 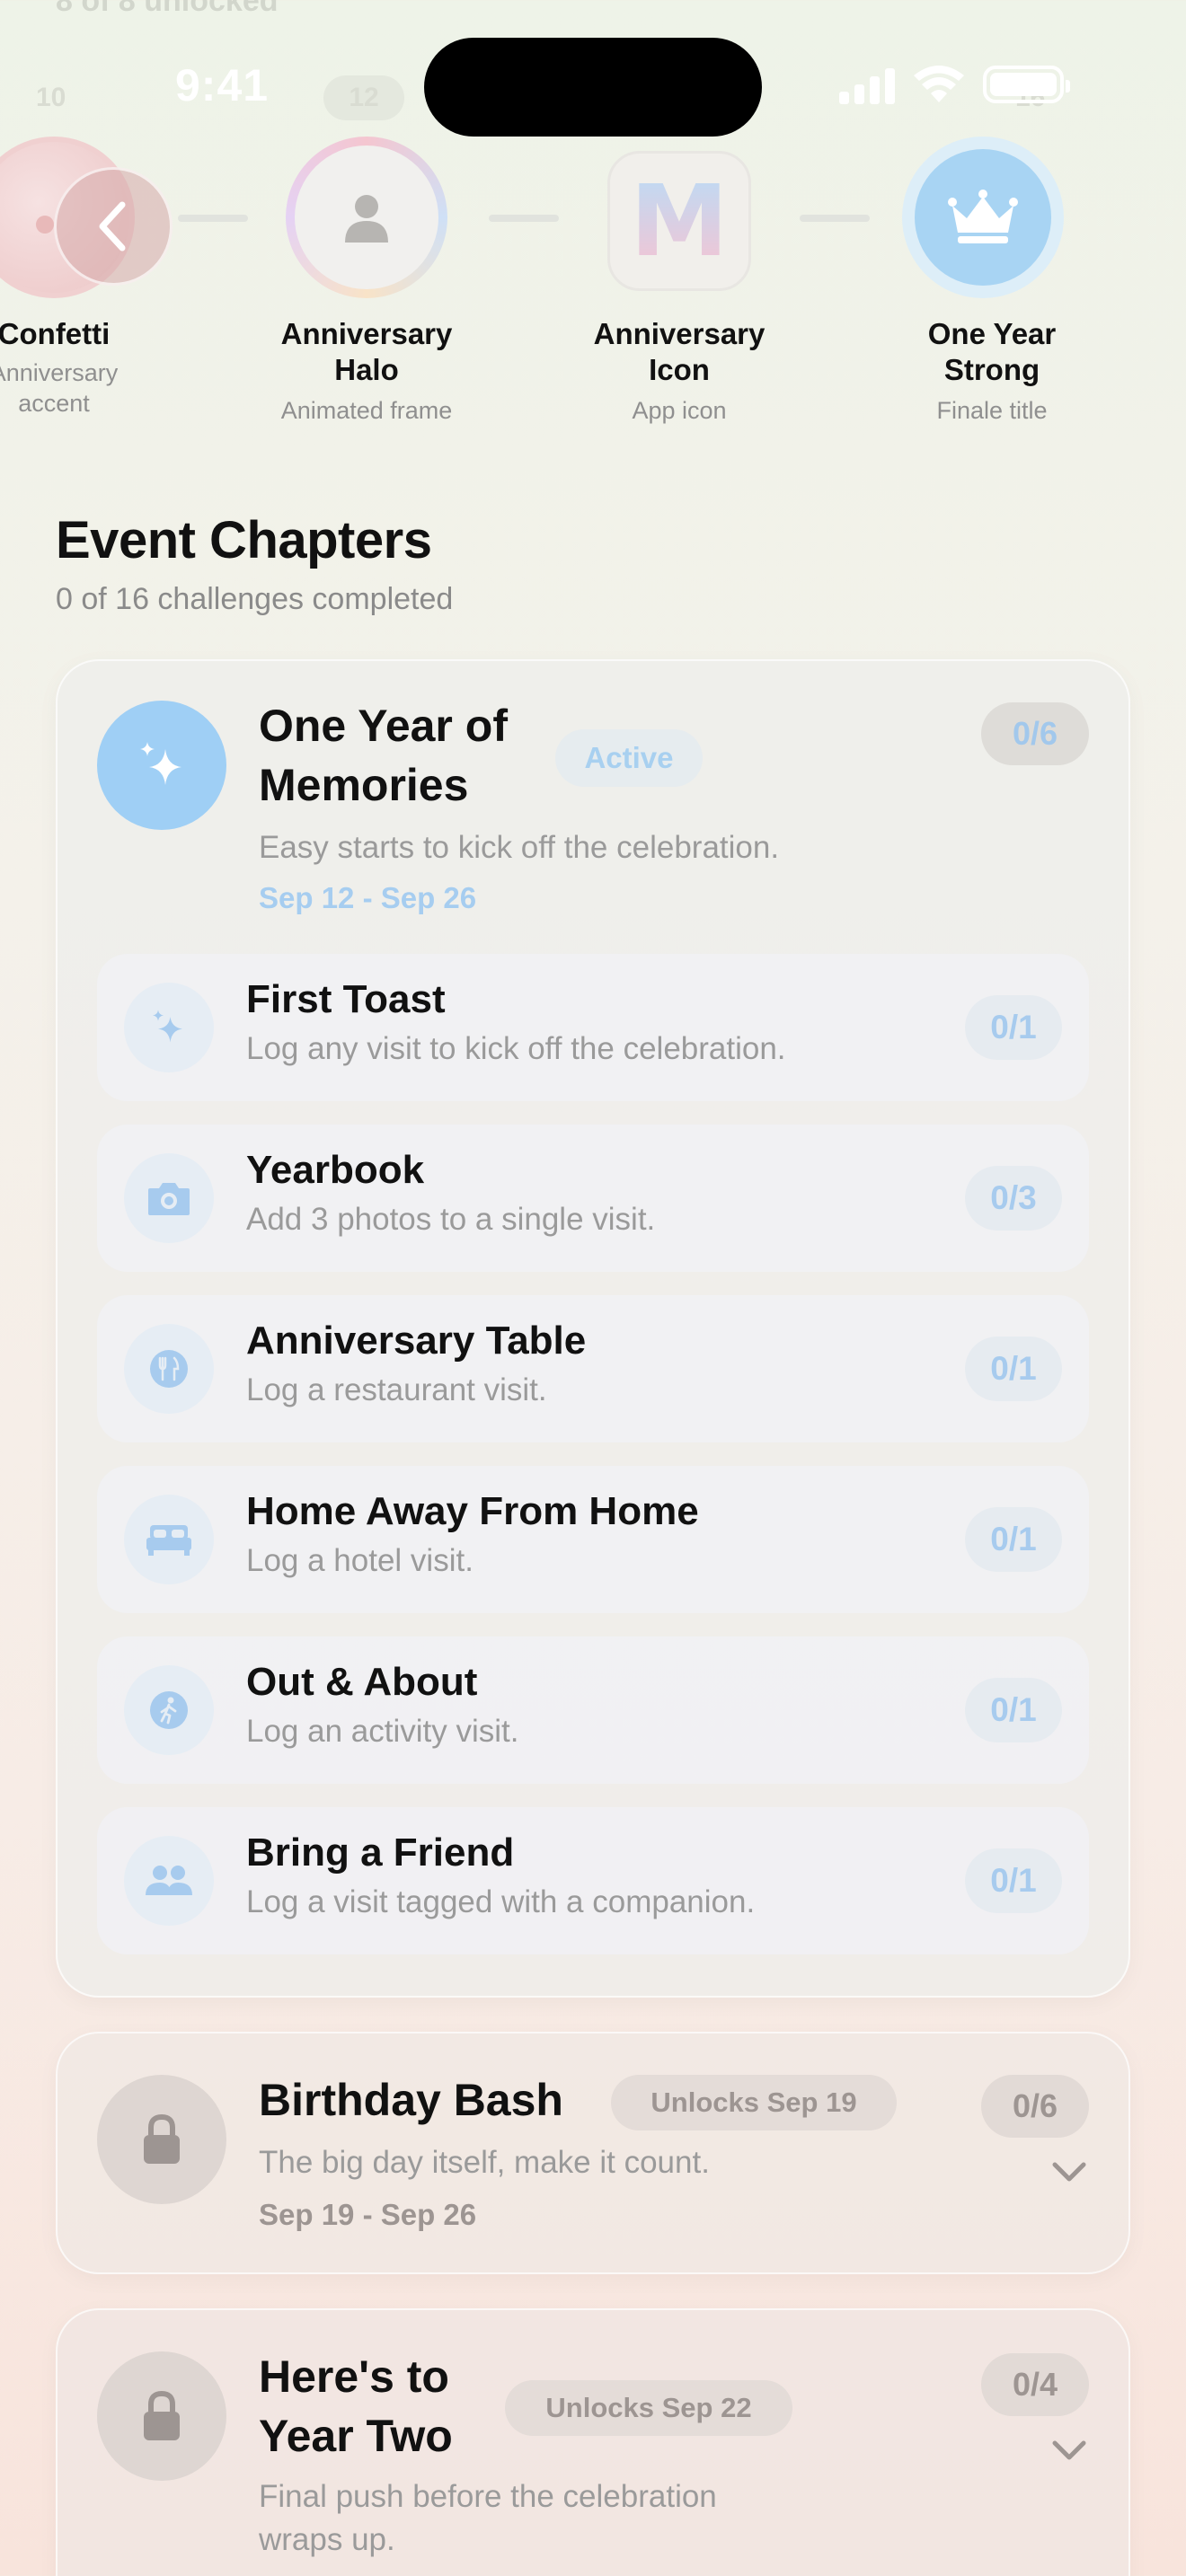 I want to click on ghost-milestone-label: 10, so click(x=51, y=97).